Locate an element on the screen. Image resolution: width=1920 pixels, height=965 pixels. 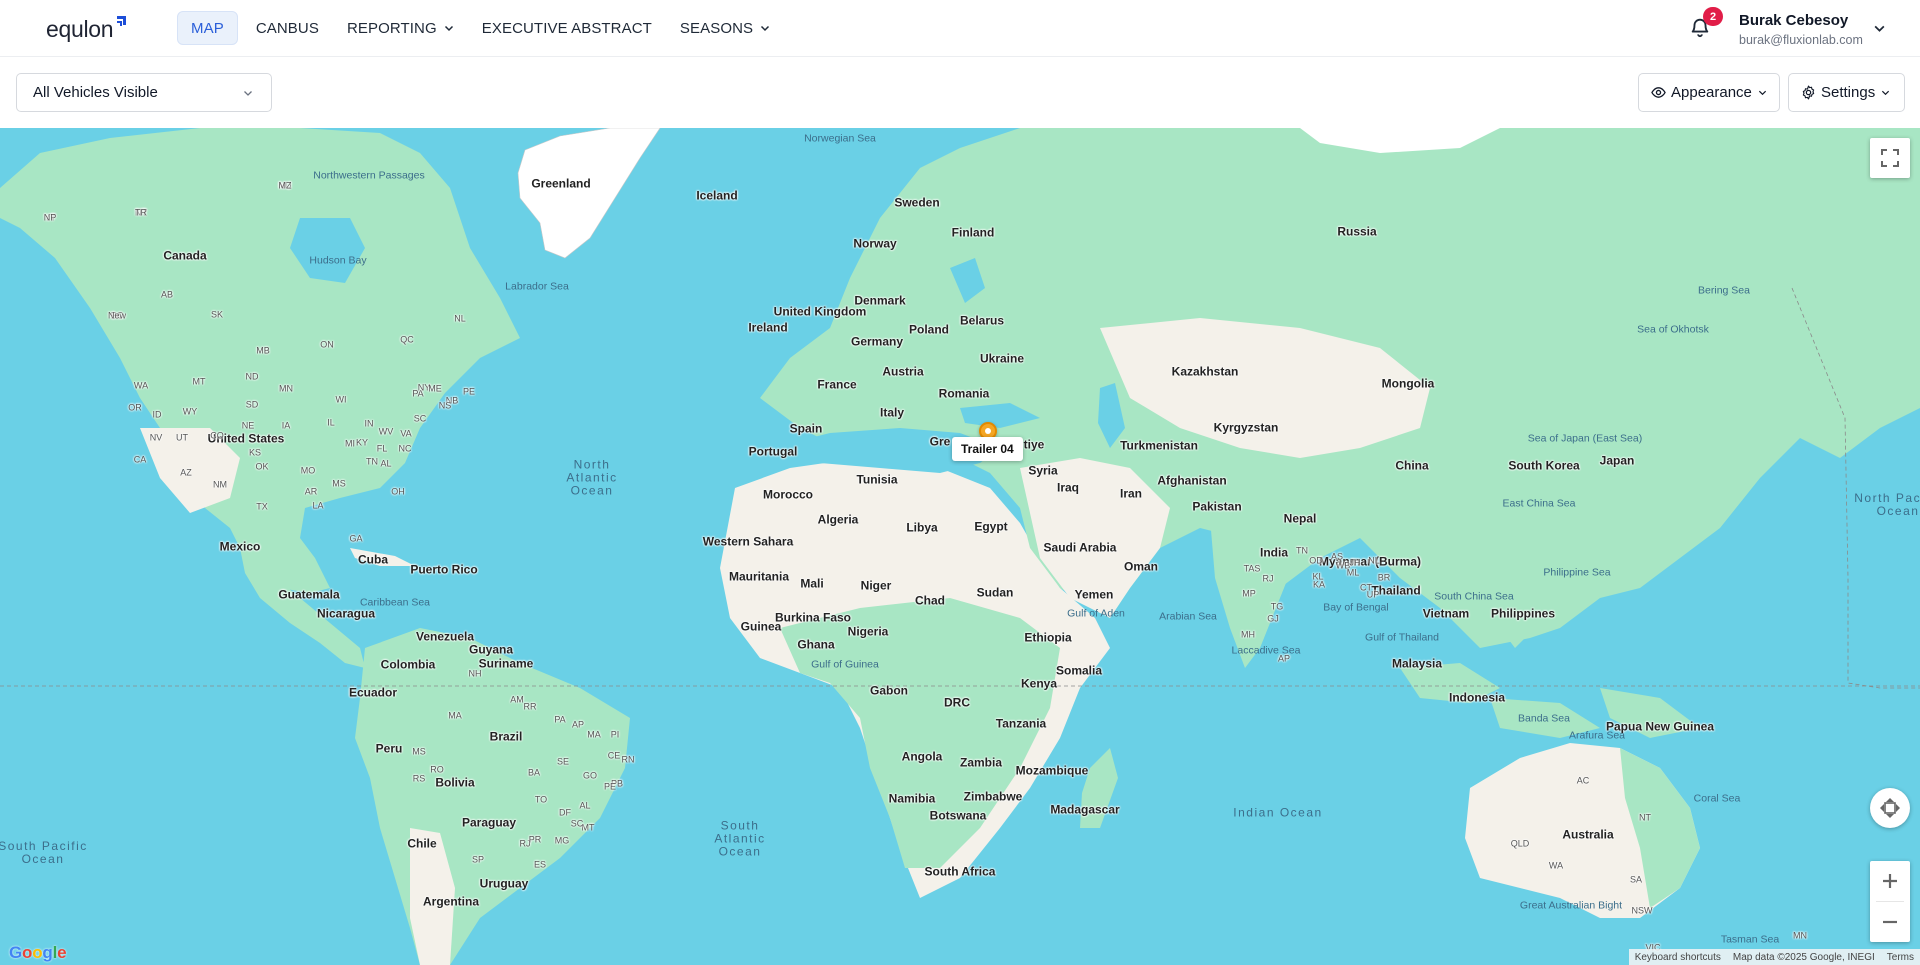
settings-button: Settings is located at coordinates (1846, 92).